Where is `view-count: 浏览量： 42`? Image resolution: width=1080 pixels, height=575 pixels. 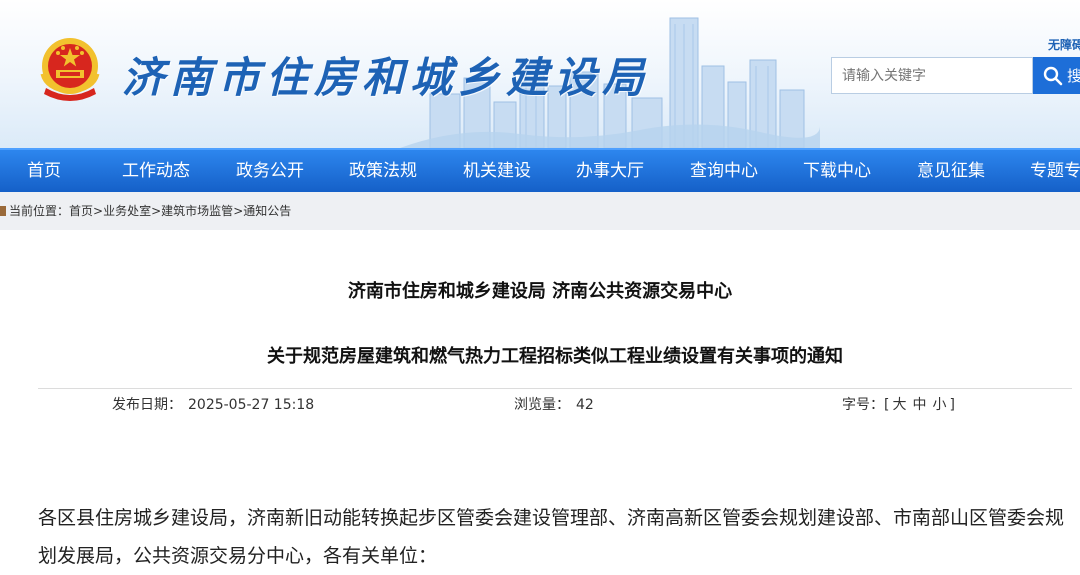 view-count: 浏览量： 42 is located at coordinates (554, 404).